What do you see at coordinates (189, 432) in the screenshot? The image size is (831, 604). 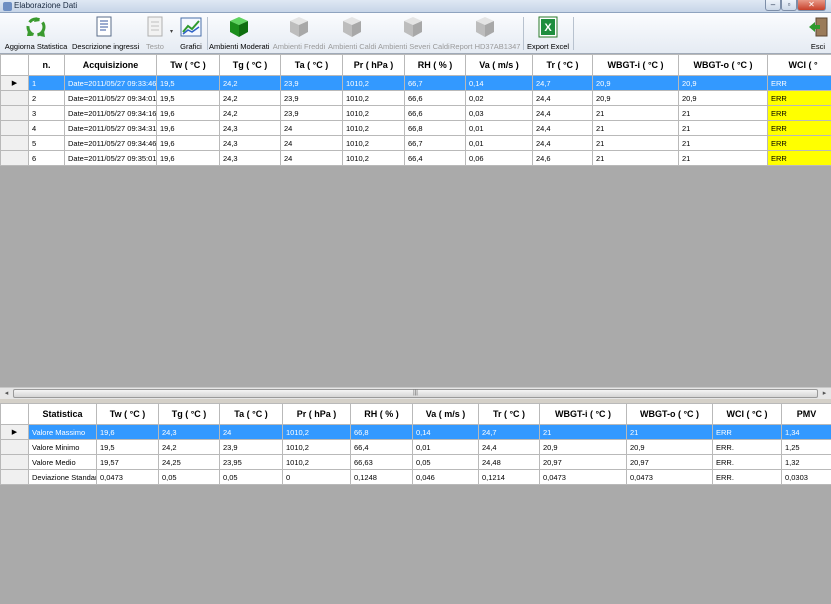 I see `stats-grid-cell: 24,3` at bounding box center [189, 432].